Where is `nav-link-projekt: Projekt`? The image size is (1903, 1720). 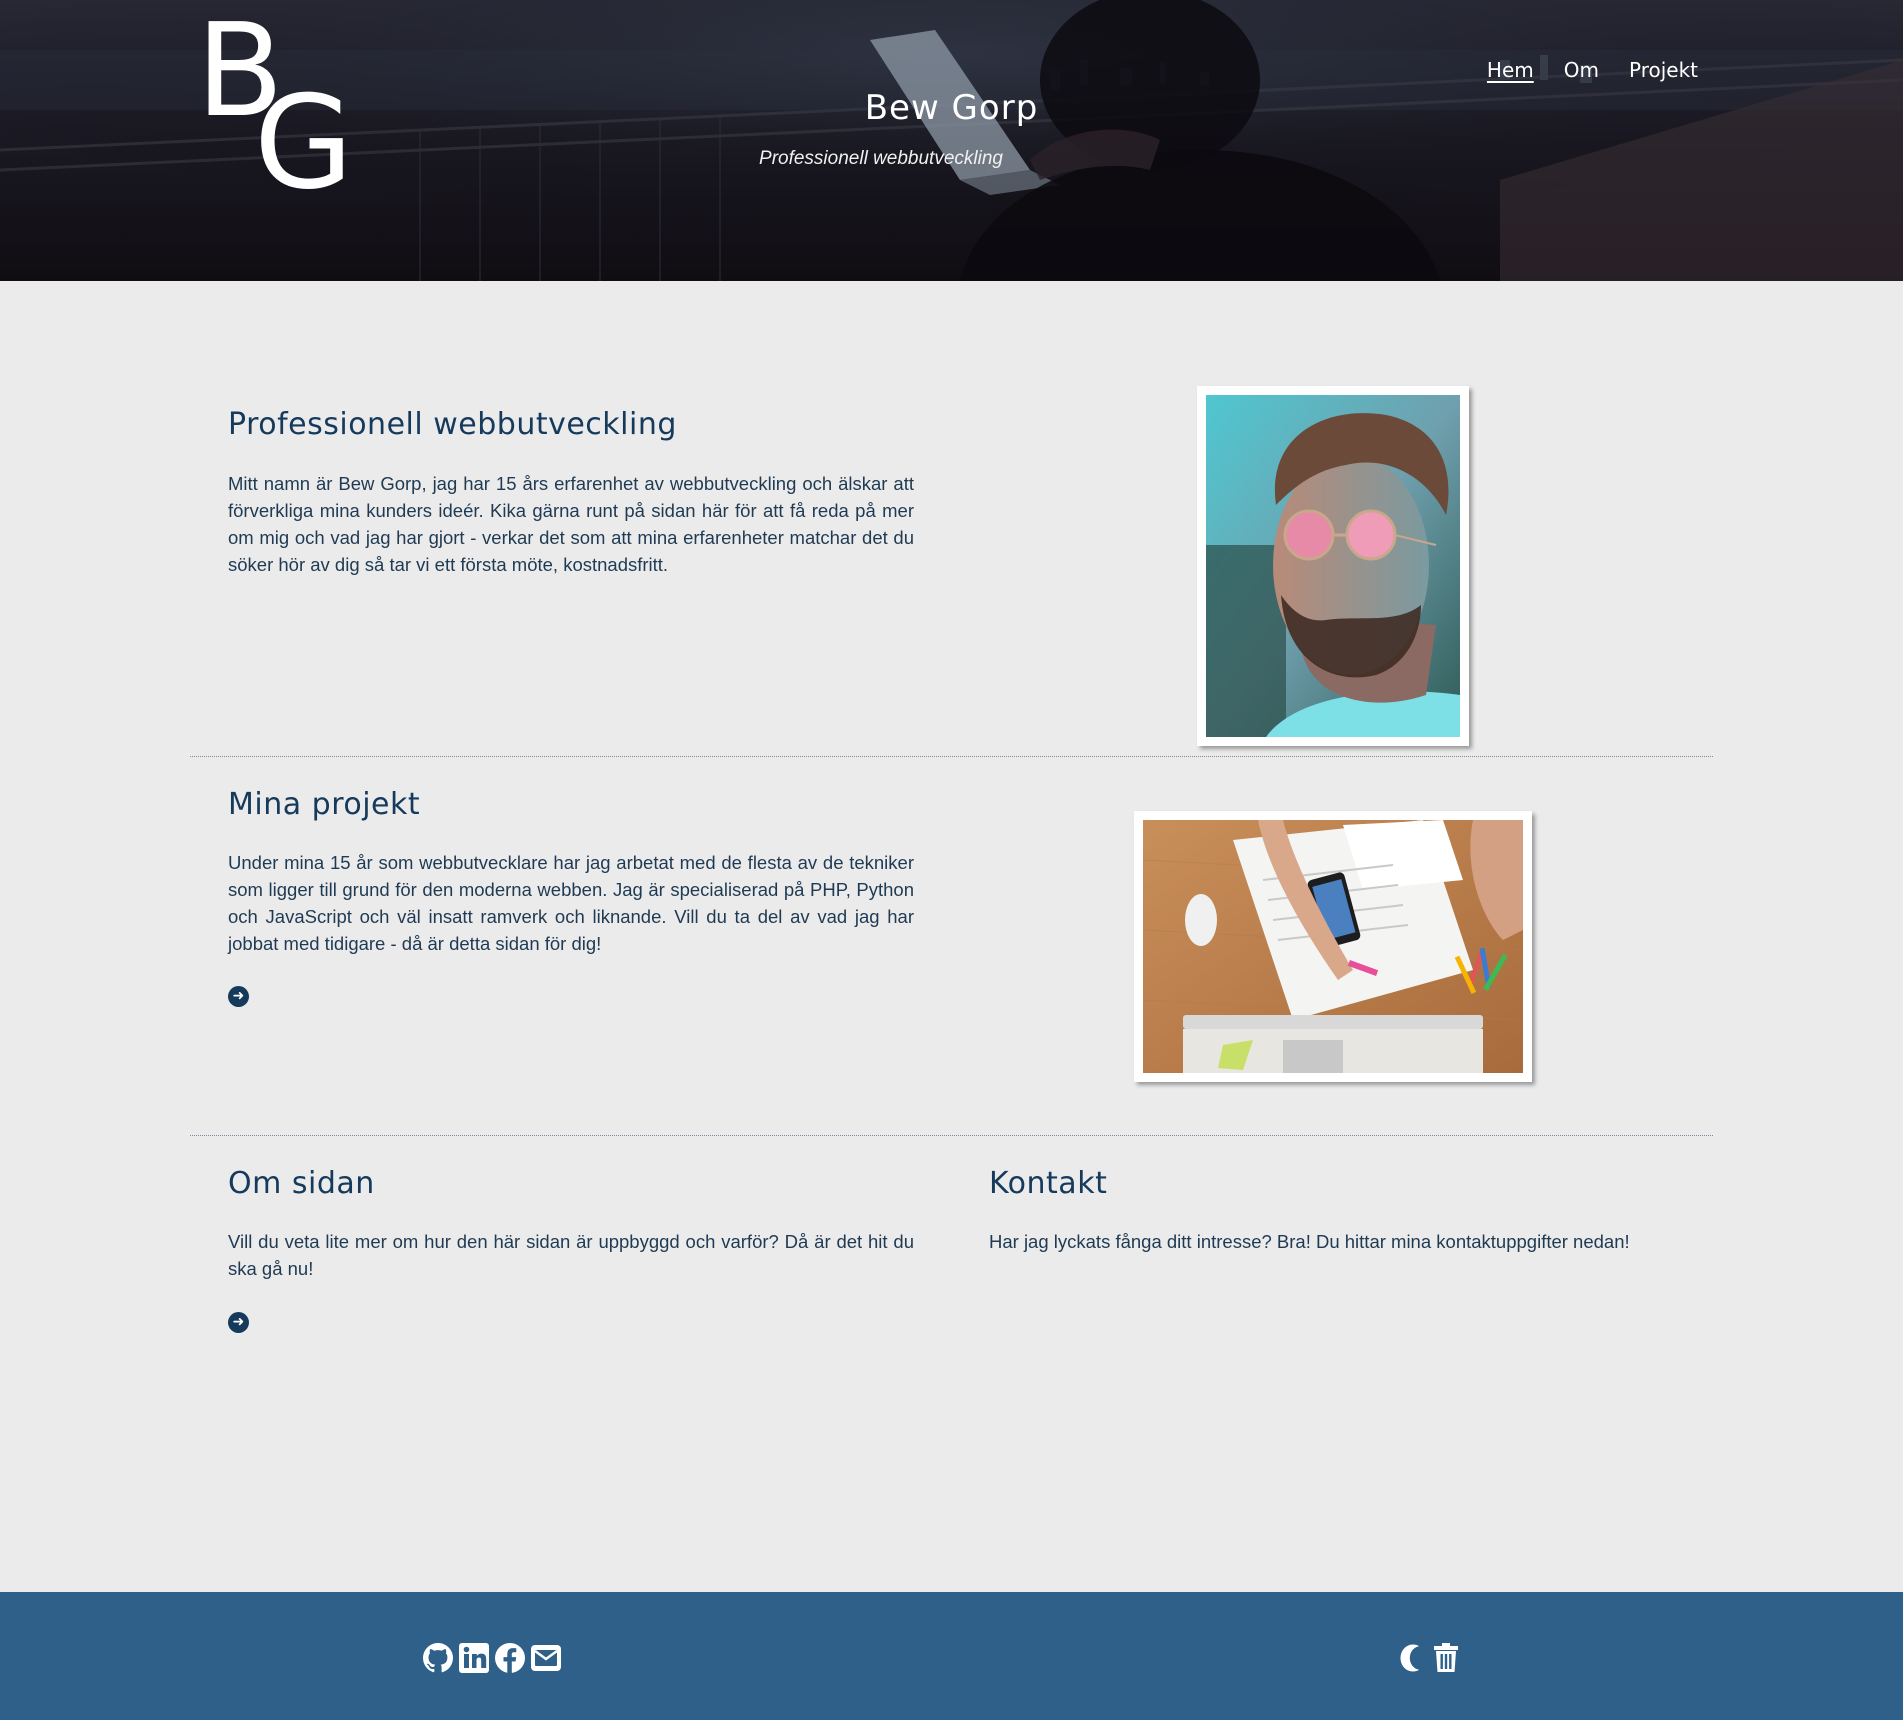 nav-link-projekt: Projekt is located at coordinates (1663, 70).